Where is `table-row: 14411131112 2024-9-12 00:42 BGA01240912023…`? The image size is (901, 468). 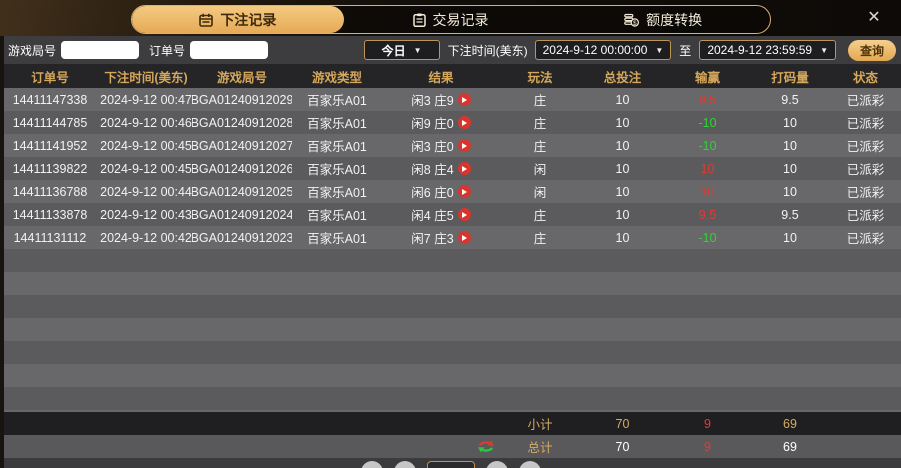 table-row: 14411131112 2024-9-12 00:42 BGA01240912023… is located at coordinates (450, 237).